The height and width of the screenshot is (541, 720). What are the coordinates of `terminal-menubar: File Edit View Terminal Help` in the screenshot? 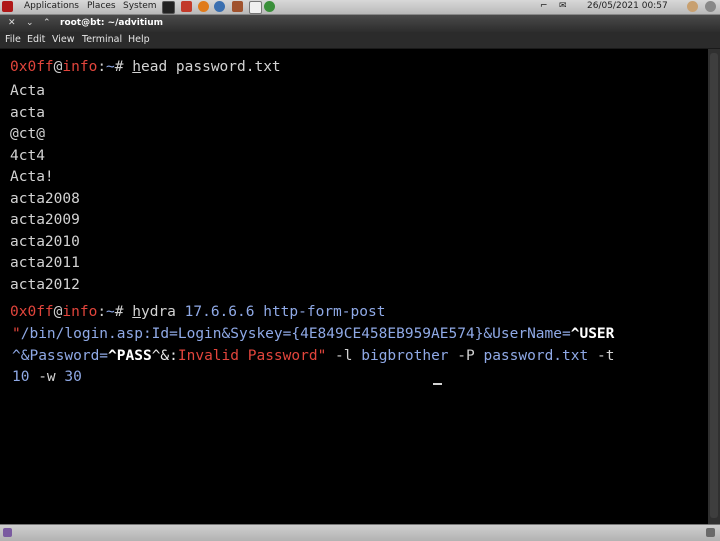 It's located at (360, 40).